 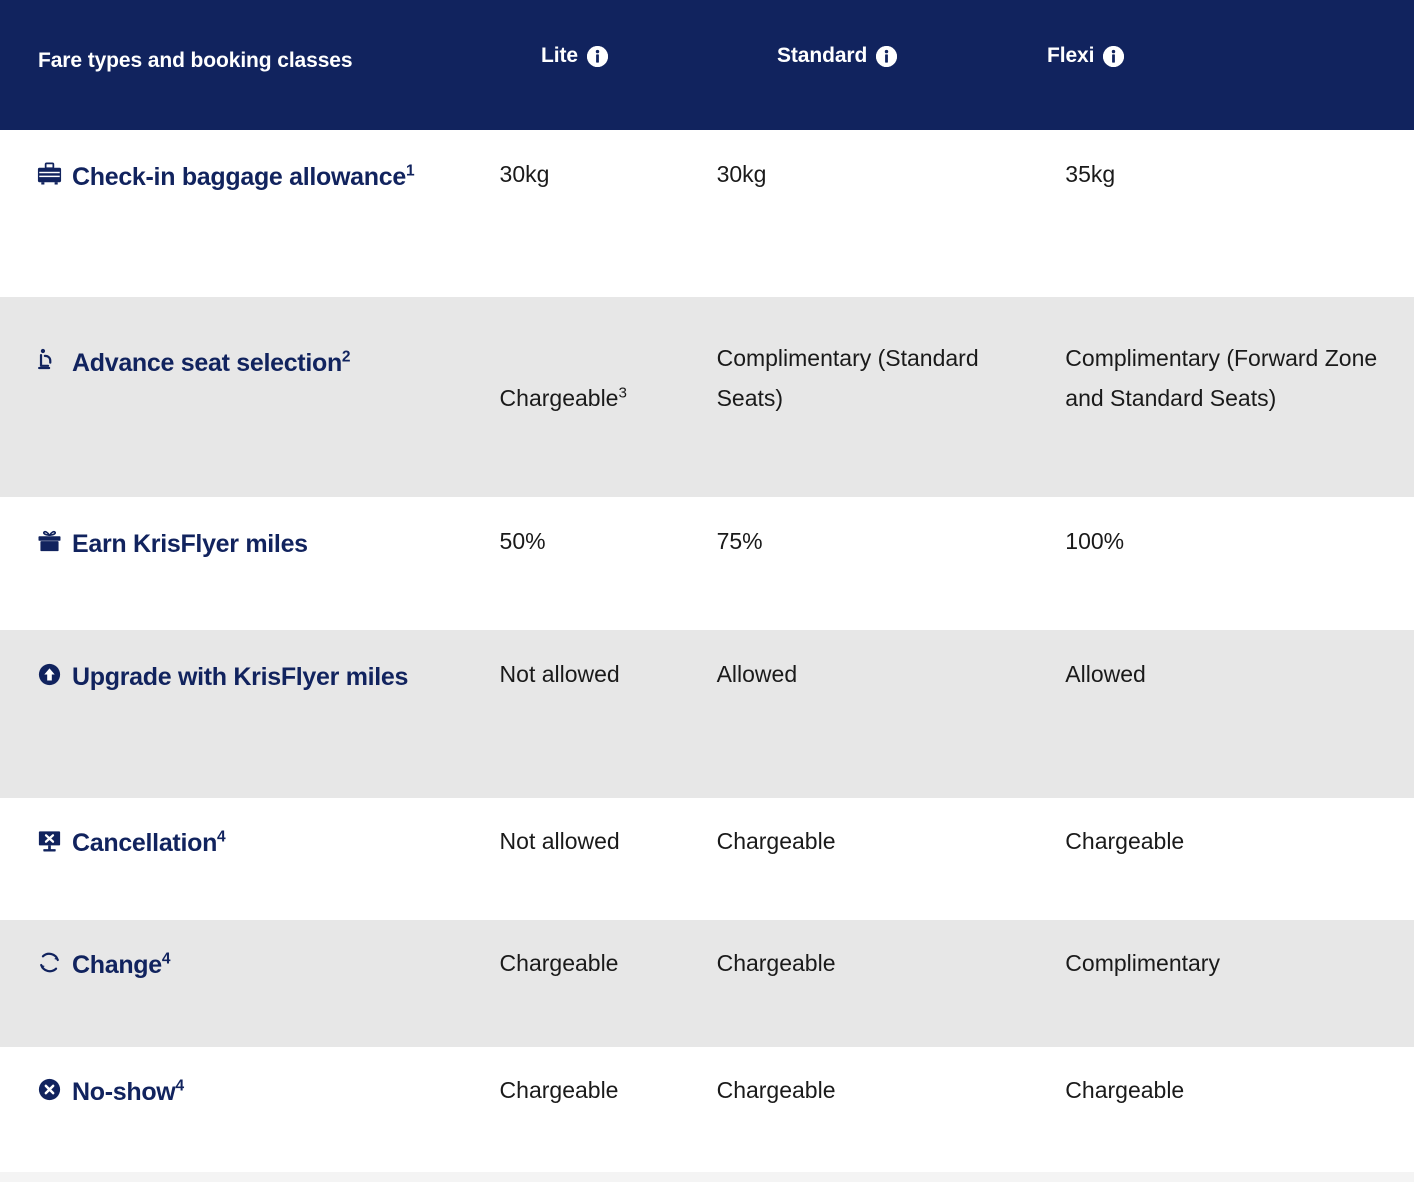 I want to click on row-feature-label: No-show4, so click(x=250, y=1091).